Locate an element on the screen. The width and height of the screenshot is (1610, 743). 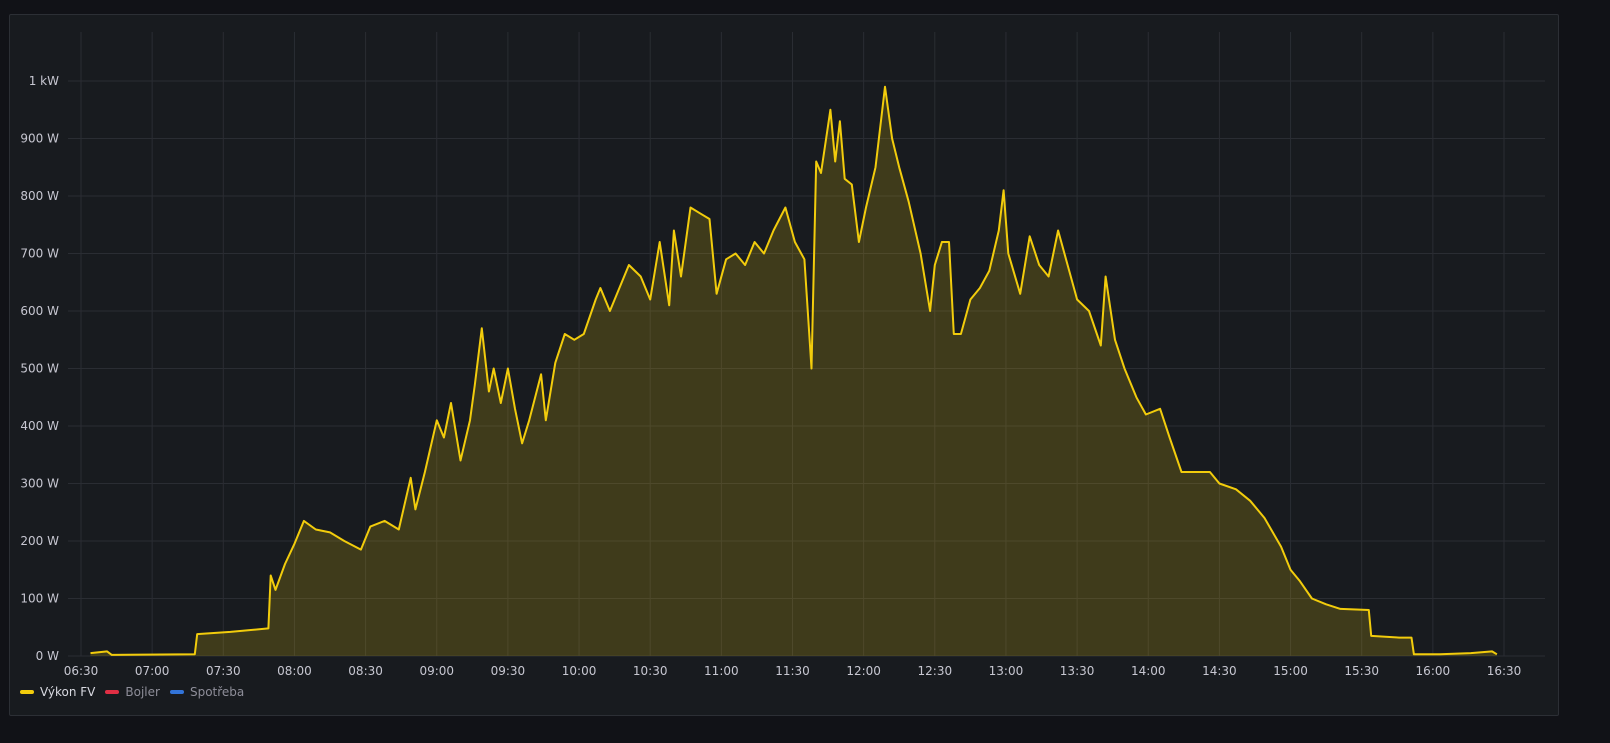
x-tick-label: 12:00 is located at coordinates (863, 671).